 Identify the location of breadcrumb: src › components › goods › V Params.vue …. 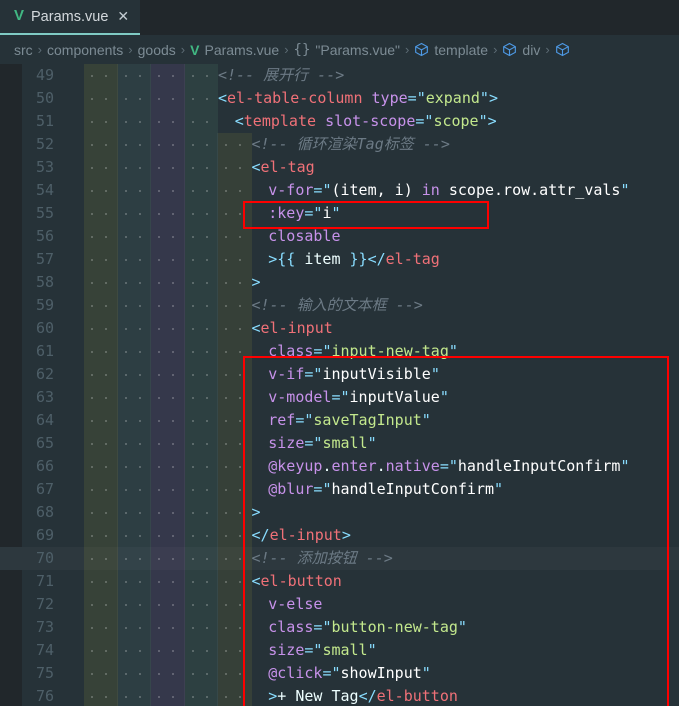
(339, 49).